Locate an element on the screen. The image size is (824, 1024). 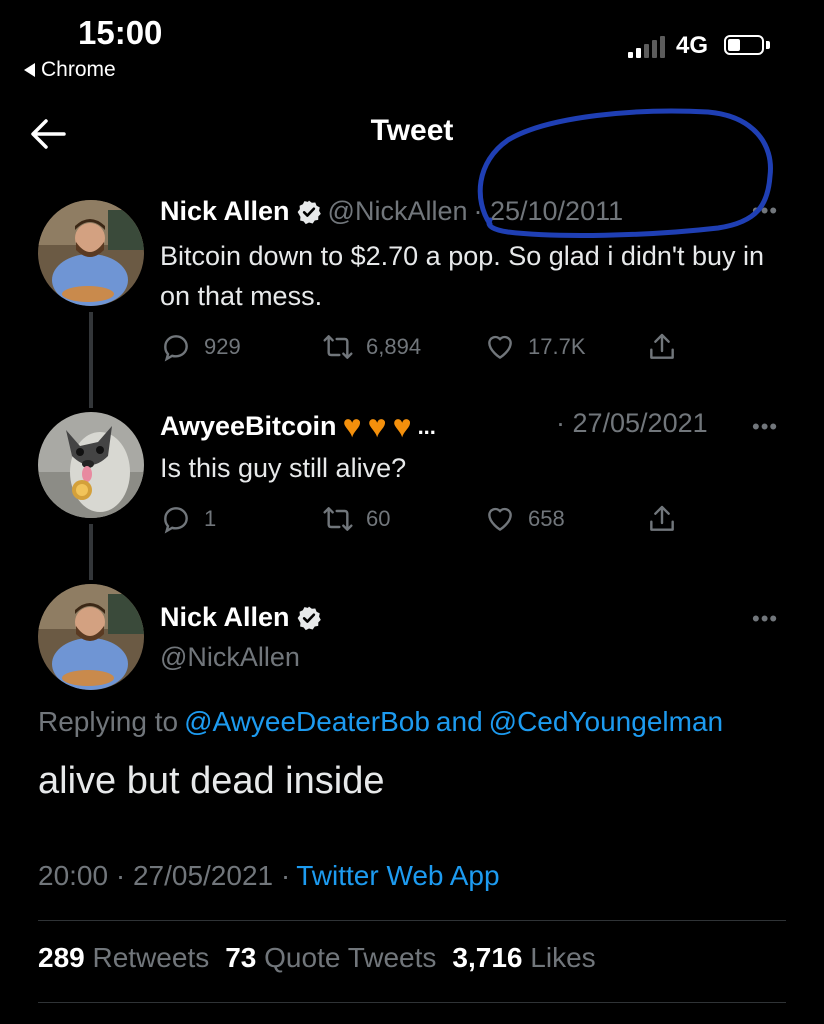
main-tweet-text: alive but dead inside is located at coordinates (211, 781).